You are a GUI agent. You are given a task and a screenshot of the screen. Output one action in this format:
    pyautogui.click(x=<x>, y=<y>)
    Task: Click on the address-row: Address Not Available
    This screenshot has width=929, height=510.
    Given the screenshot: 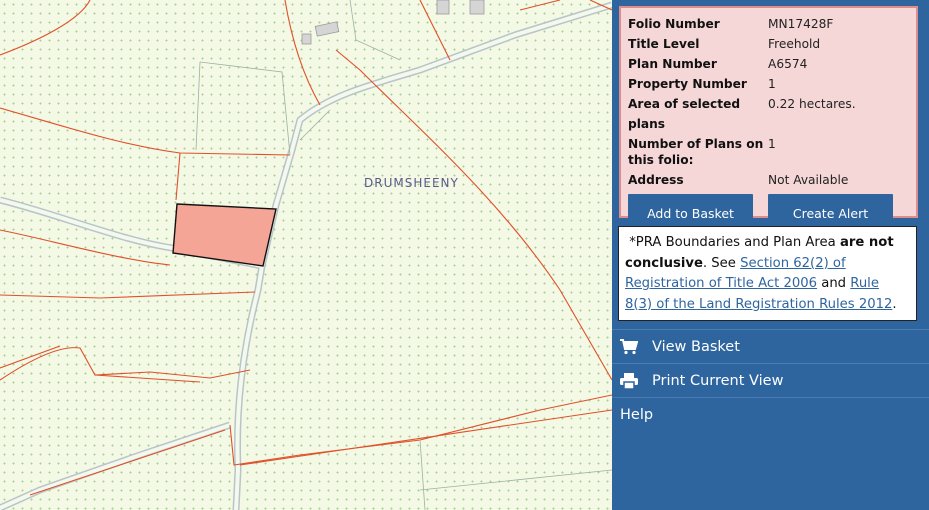 What is the action you would take?
    pyautogui.click(x=772, y=180)
    